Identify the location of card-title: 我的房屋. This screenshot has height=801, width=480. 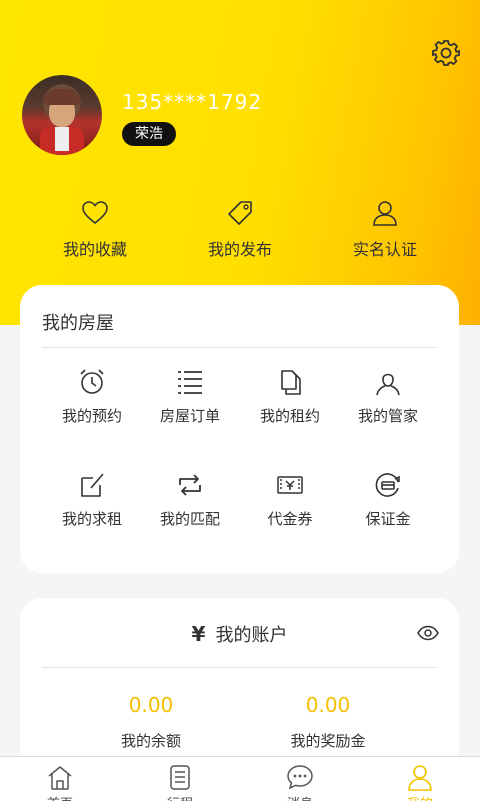
(78, 323).